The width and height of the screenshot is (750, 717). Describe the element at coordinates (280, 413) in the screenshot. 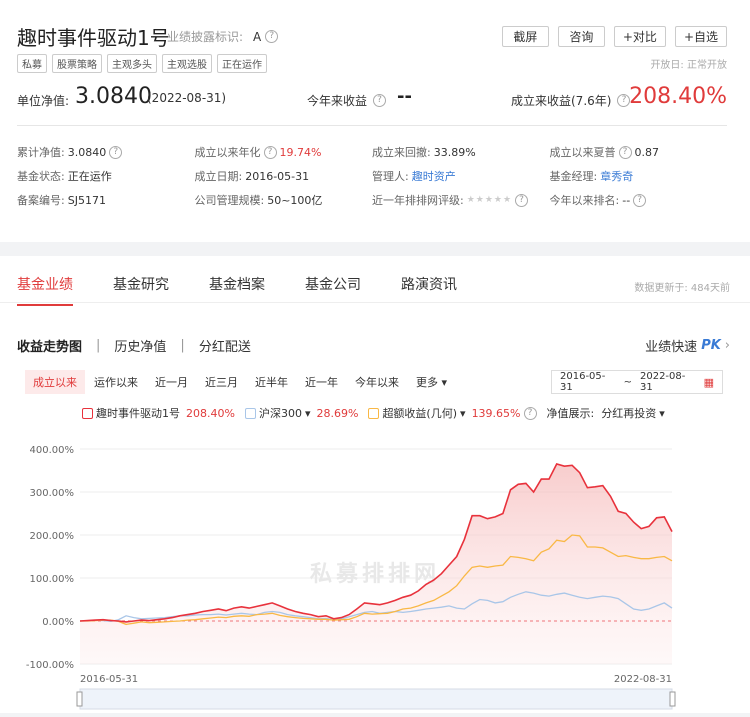

I see `legend-index-name: 沪深300` at that location.